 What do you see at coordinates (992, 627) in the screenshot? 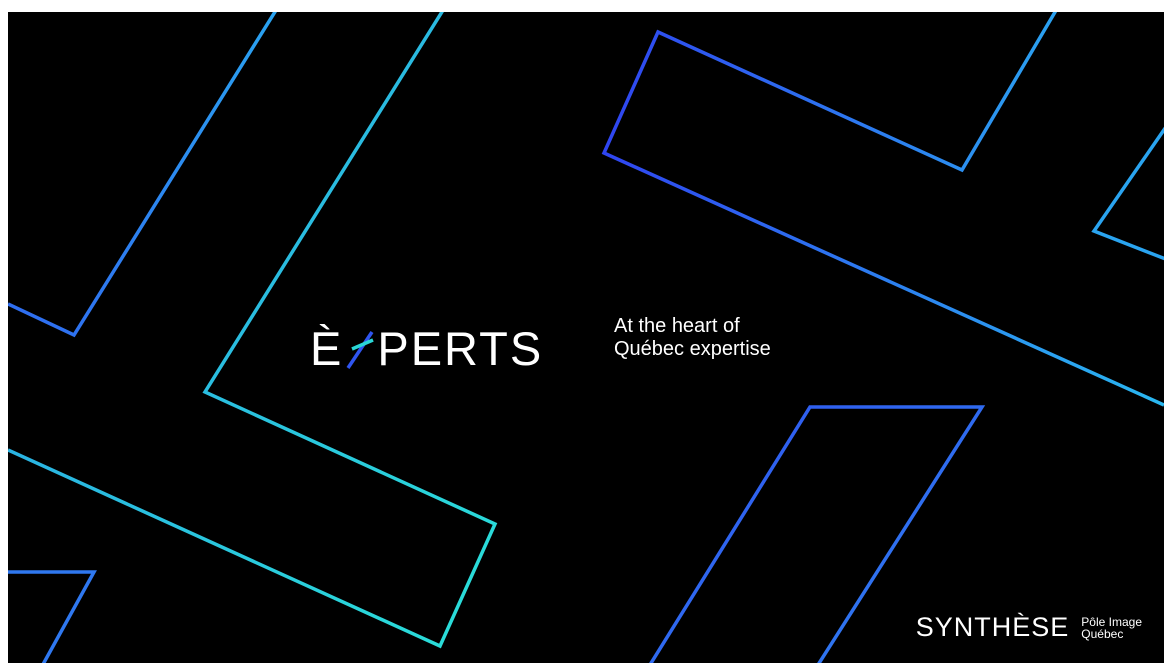
I see `synthese-wordmark: SYNTHÈSE` at bounding box center [992, 627].